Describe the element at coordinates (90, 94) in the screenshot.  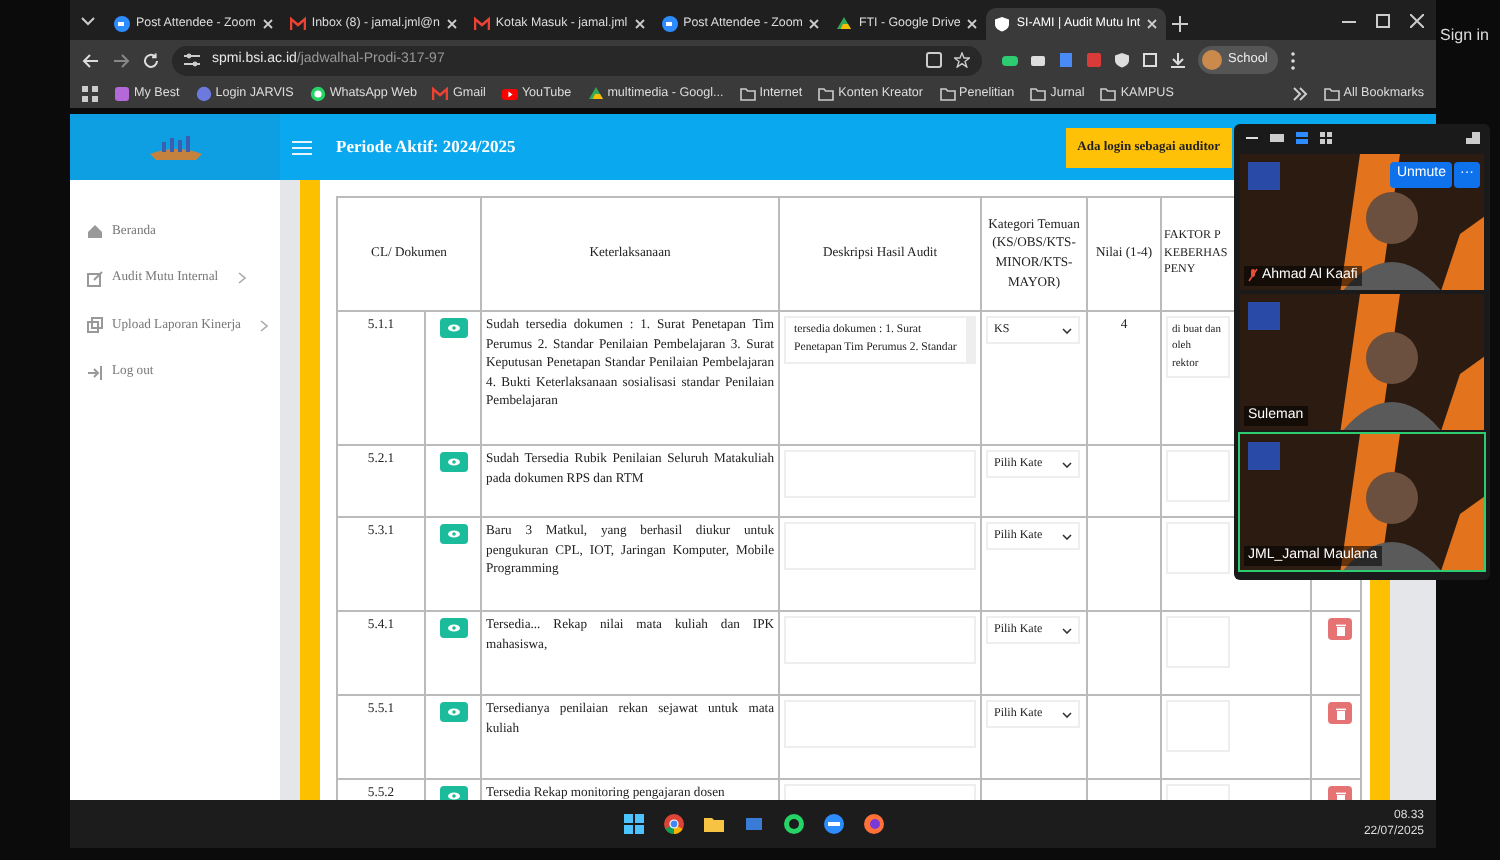
I see `apps-grid-icon` at that location.